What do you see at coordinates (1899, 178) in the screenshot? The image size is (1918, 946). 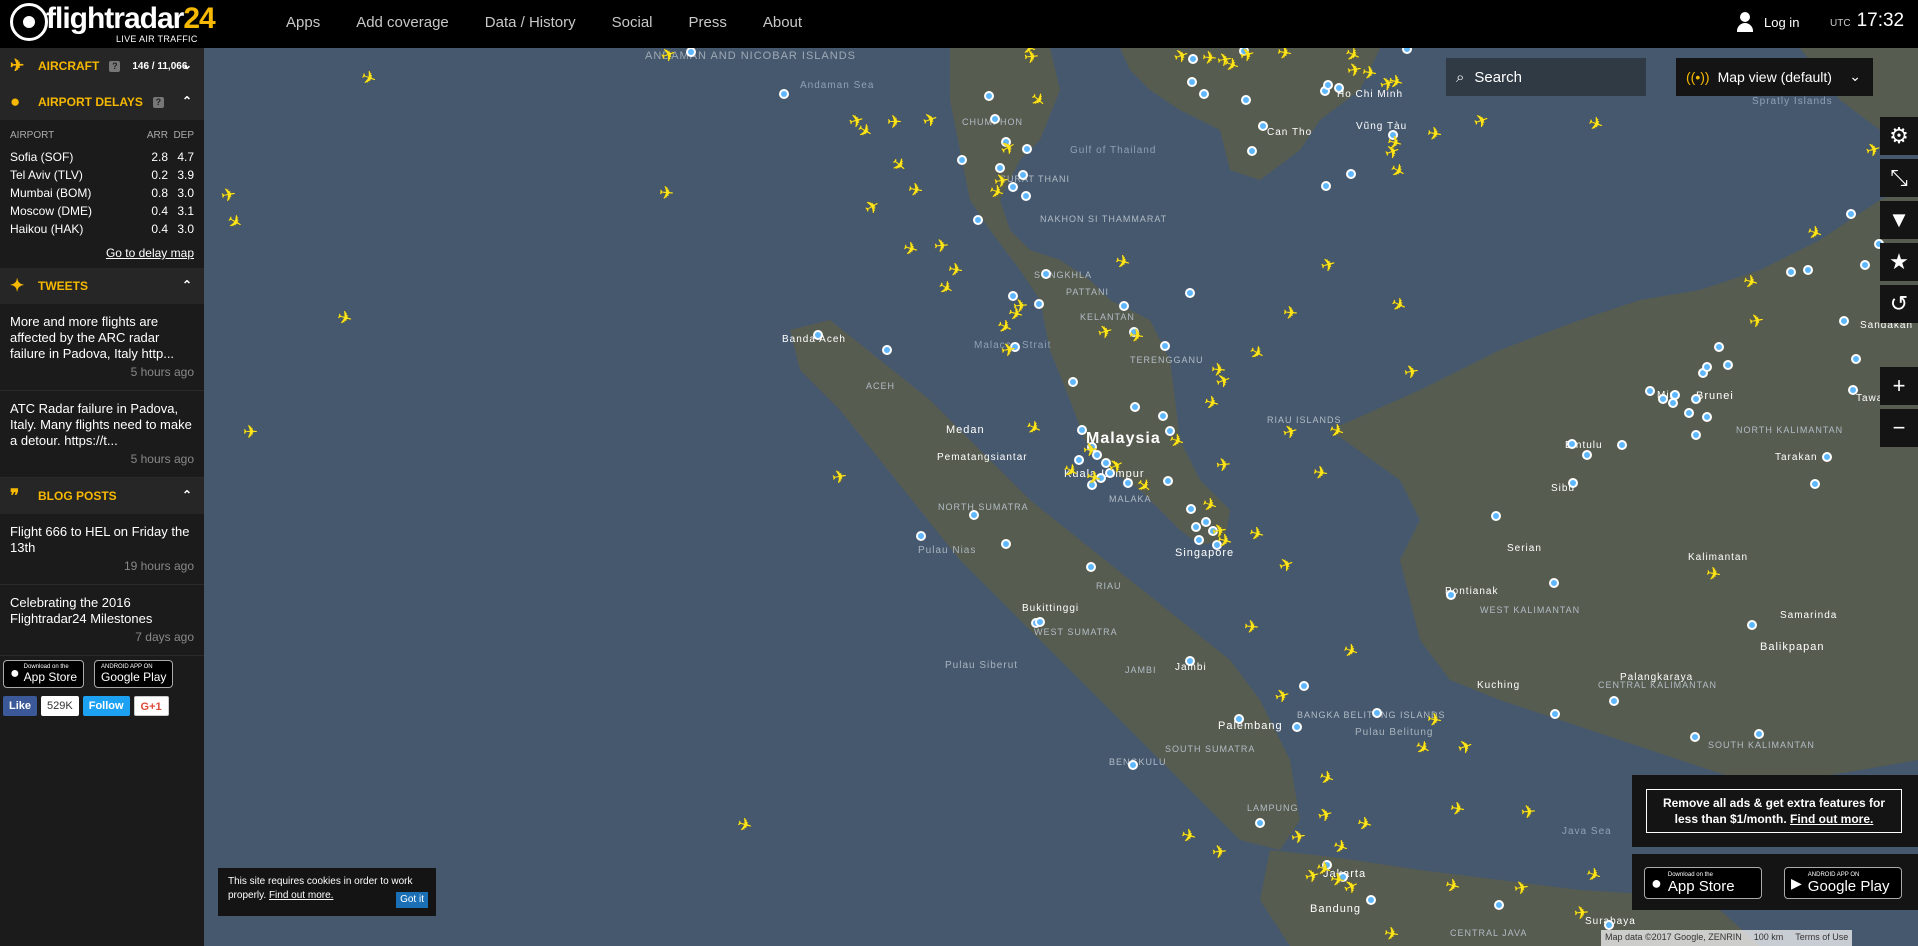 I see `fullscreen-icon: ⤡` at bounding box center [1899, 178].